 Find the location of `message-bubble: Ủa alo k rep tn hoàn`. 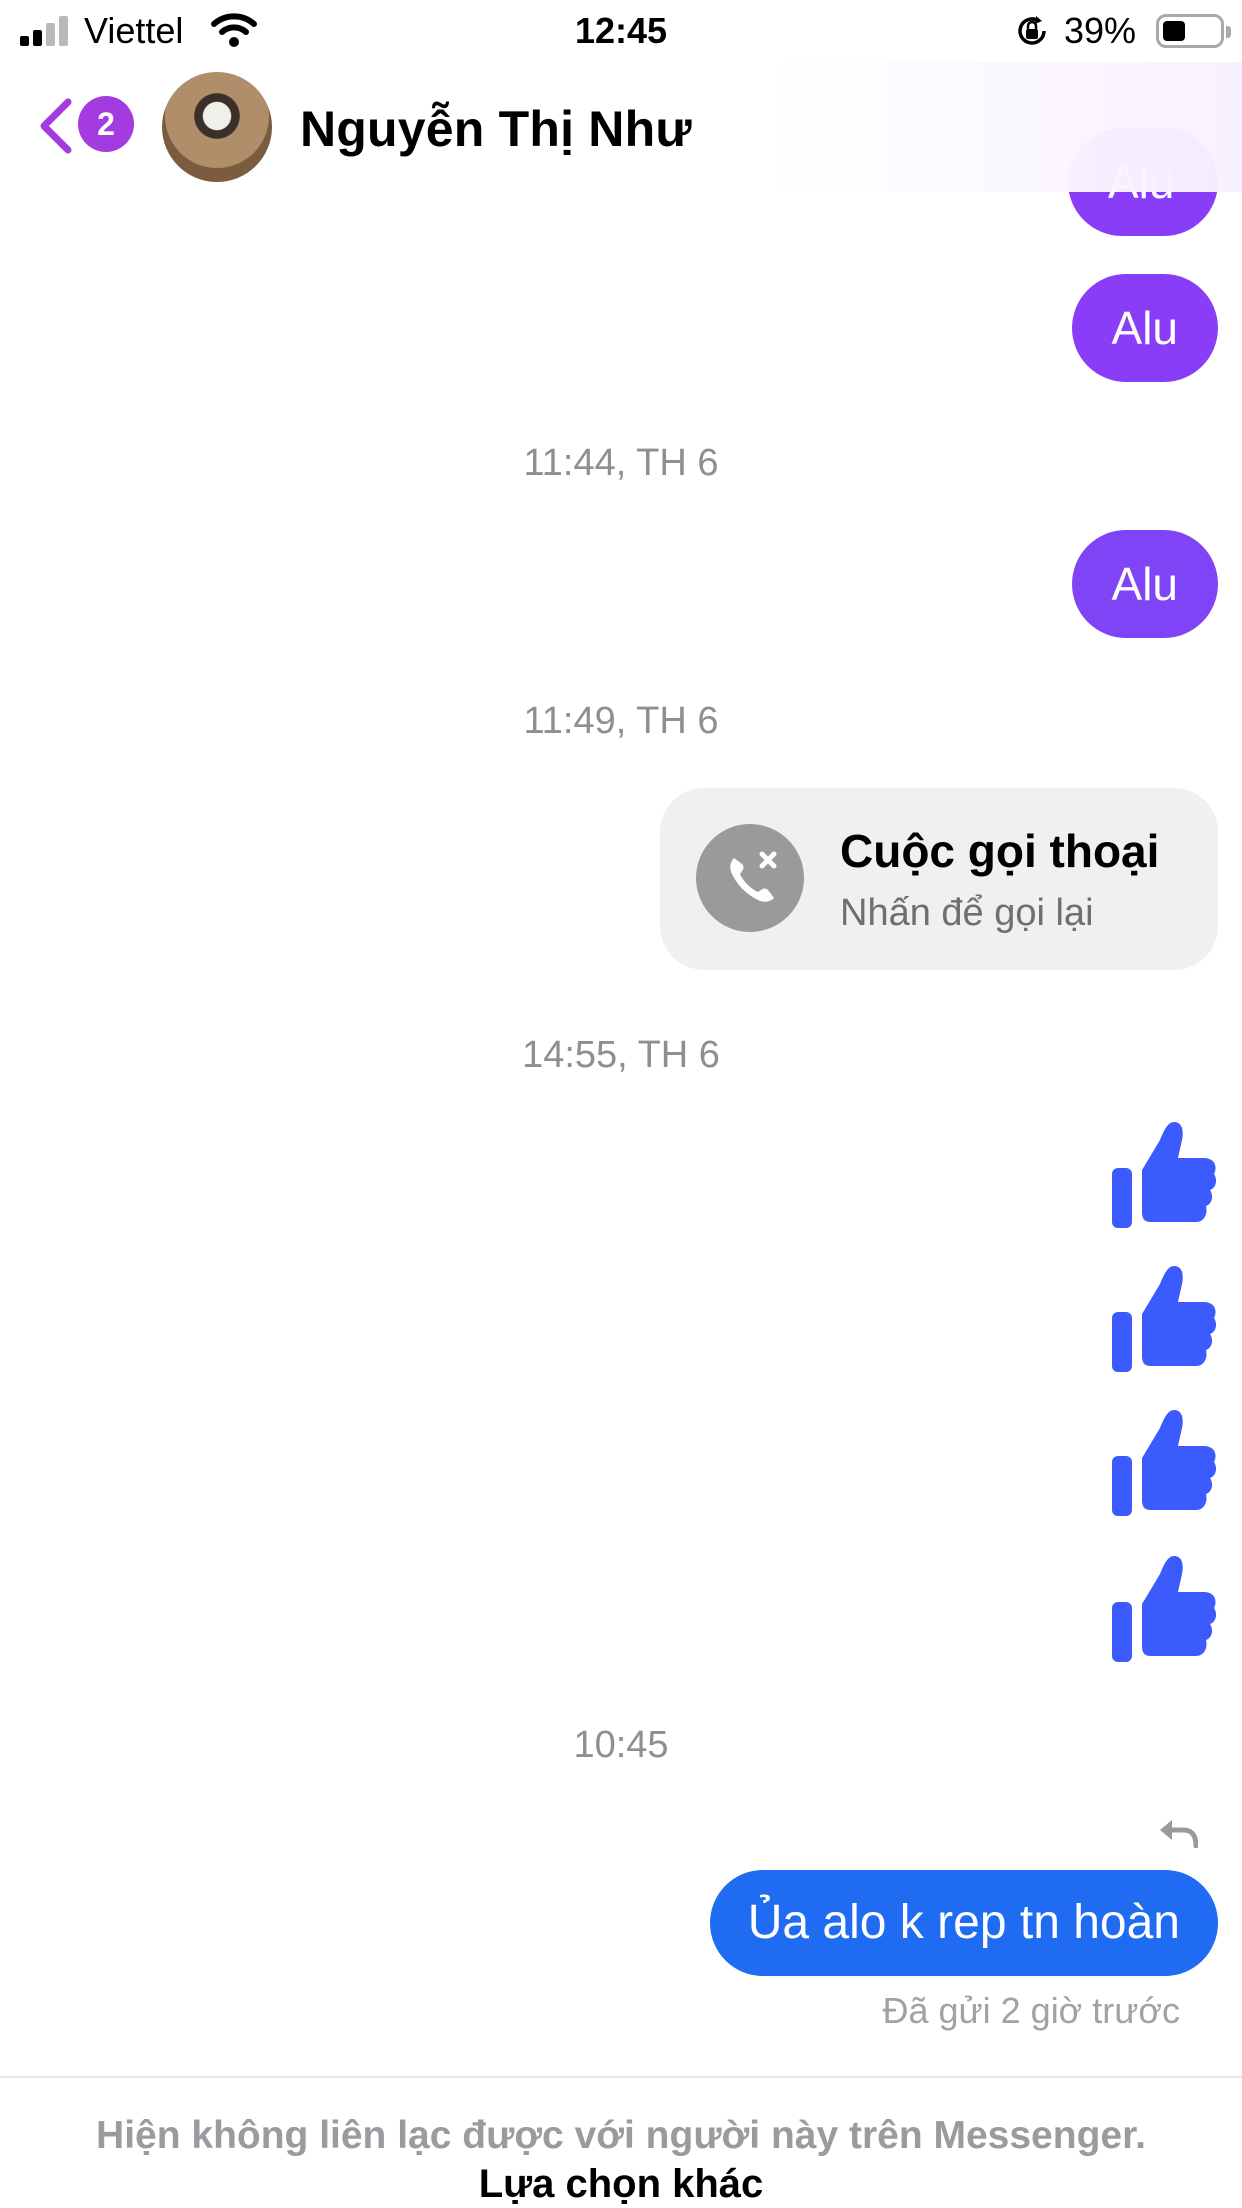

message-bubble: Ủa alo k rep tn hoàn is located at coordinates (963, 1923).